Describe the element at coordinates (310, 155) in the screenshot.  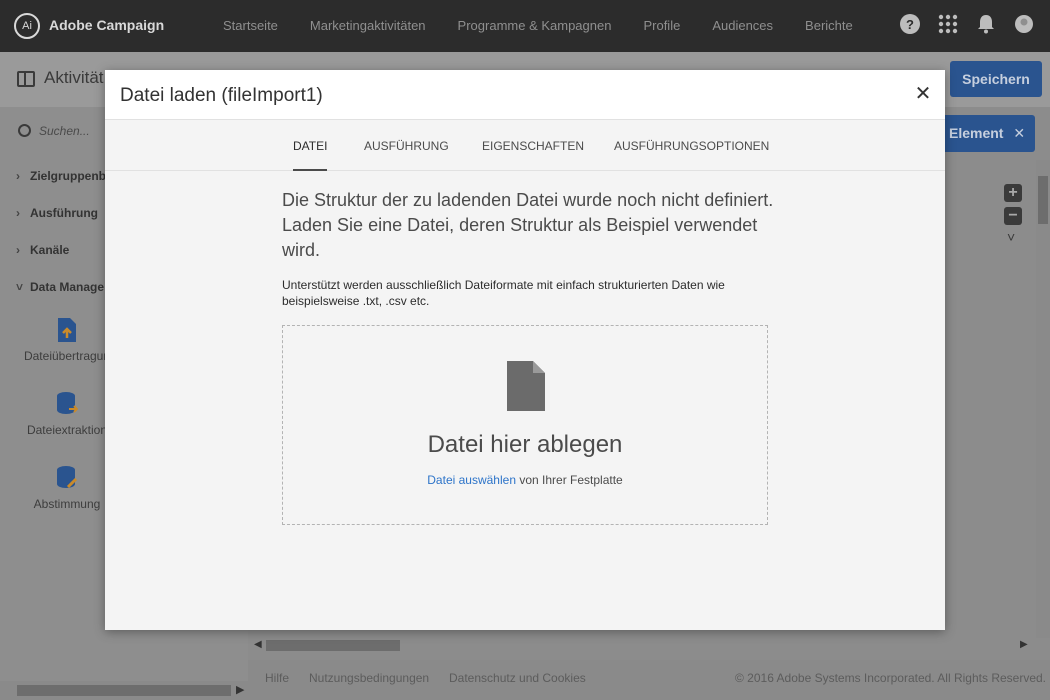
I see `tab-datei: DATEI` at that location.